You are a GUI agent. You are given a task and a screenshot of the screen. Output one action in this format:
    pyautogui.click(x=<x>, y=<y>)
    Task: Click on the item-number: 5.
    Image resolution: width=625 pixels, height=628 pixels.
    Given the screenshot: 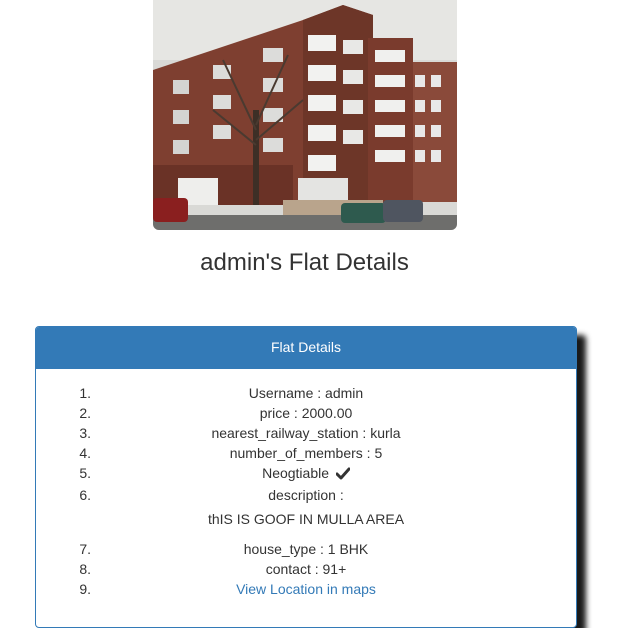 What is the action you would take?
    pyautogui.click(x=85, y=473)
    